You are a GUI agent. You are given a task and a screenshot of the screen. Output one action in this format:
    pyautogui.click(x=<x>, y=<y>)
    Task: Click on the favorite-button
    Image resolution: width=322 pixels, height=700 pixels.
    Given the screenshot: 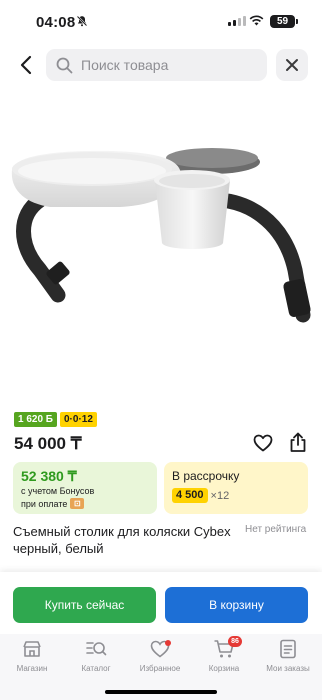 What is the action you would take?
    pyautogui.click(x=263, y=445)
    